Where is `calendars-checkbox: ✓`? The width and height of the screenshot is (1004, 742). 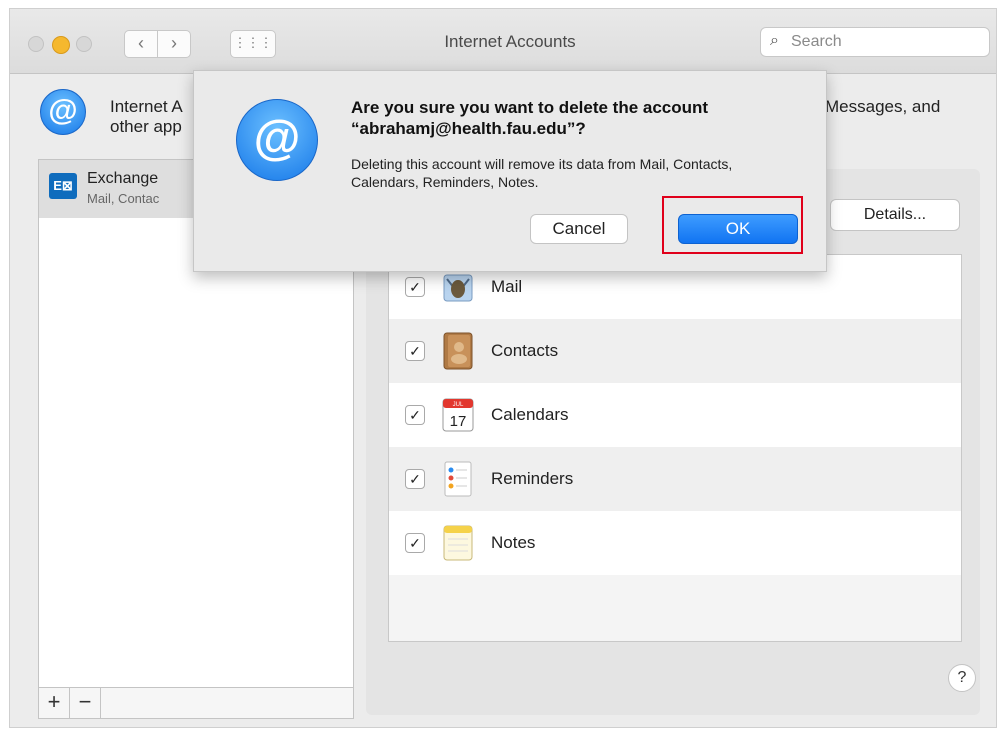 calendars-checkbox: ✓ is located at coordinates (415, 415).